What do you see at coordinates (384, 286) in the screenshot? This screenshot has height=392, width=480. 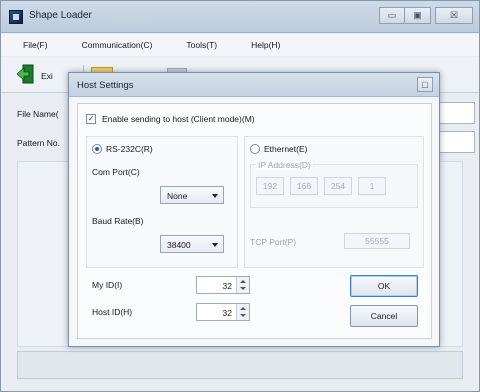 I see `ok-button: OK` at bounding box center [384, 286].